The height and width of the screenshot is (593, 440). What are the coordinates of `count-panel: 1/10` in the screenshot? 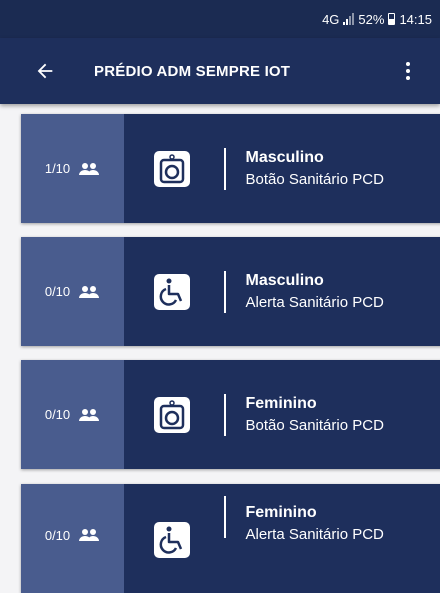 It's located at (72, 168).